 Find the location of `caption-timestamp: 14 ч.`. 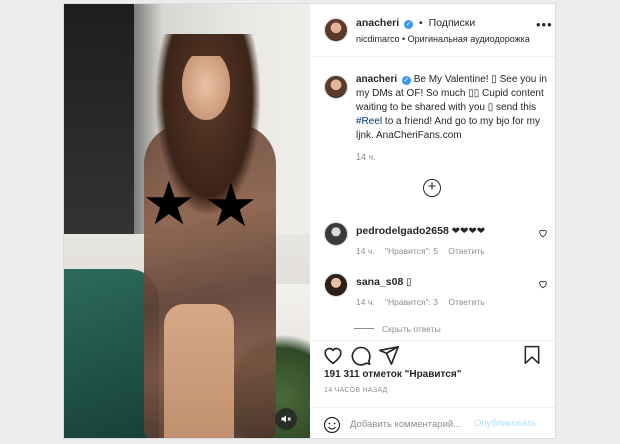

caption-timestamp: 14 ч. is located at coordinates (366, 157).